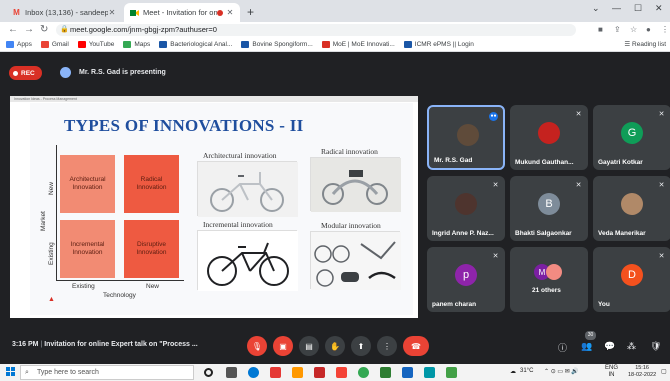  What do you see at coordinates (95, 44) in the screenshot?
I see `bookmark-youtube: YouTube` at bounding box center [95, 44].